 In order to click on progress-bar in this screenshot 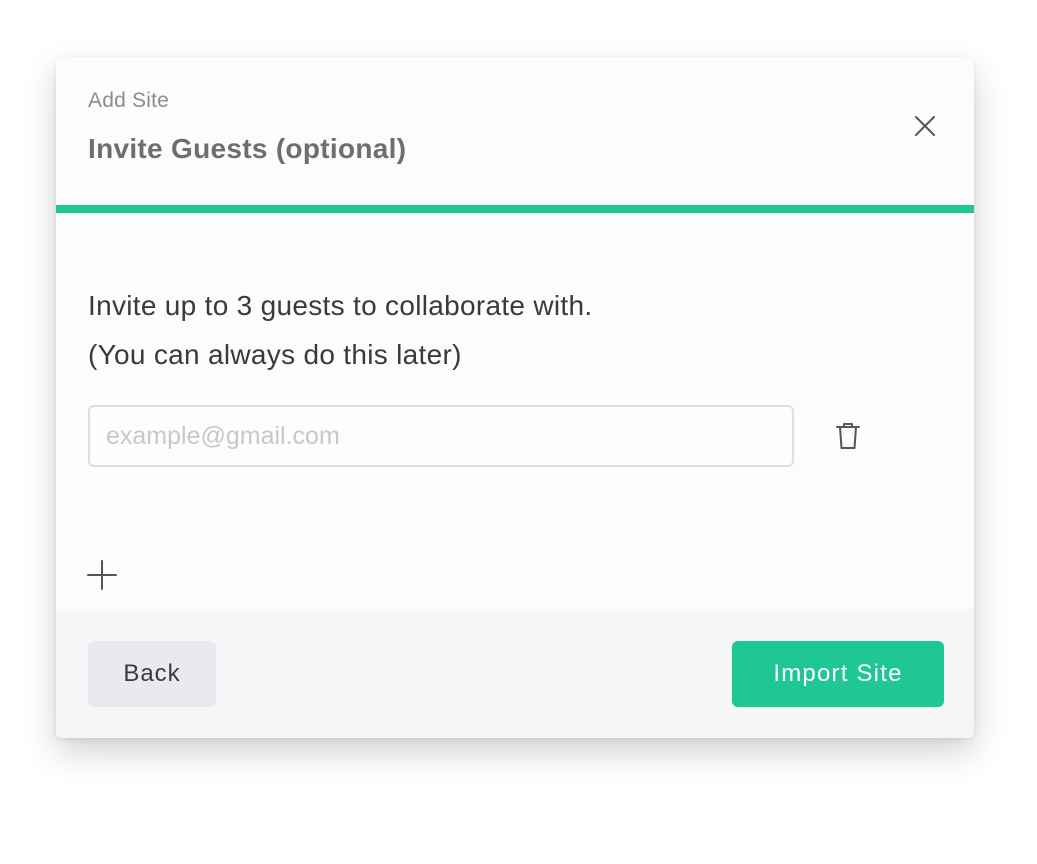, I will do `click(515, 209)`.